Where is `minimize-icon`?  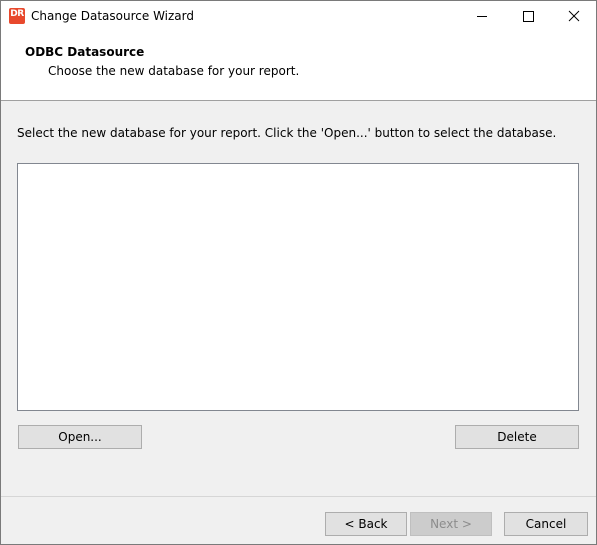 minimize-icon is located at coordinates (482, 16).